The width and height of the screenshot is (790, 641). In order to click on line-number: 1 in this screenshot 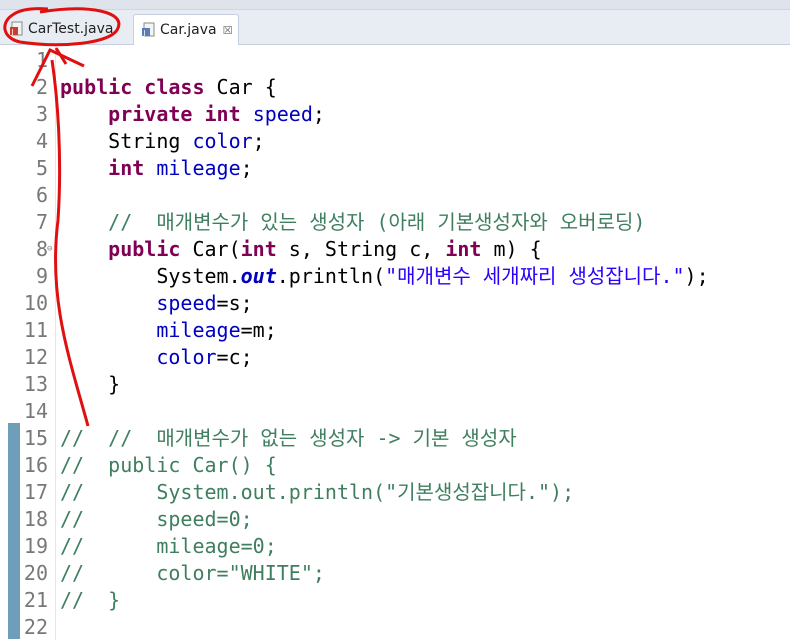, I will do `click(41, 60)`.